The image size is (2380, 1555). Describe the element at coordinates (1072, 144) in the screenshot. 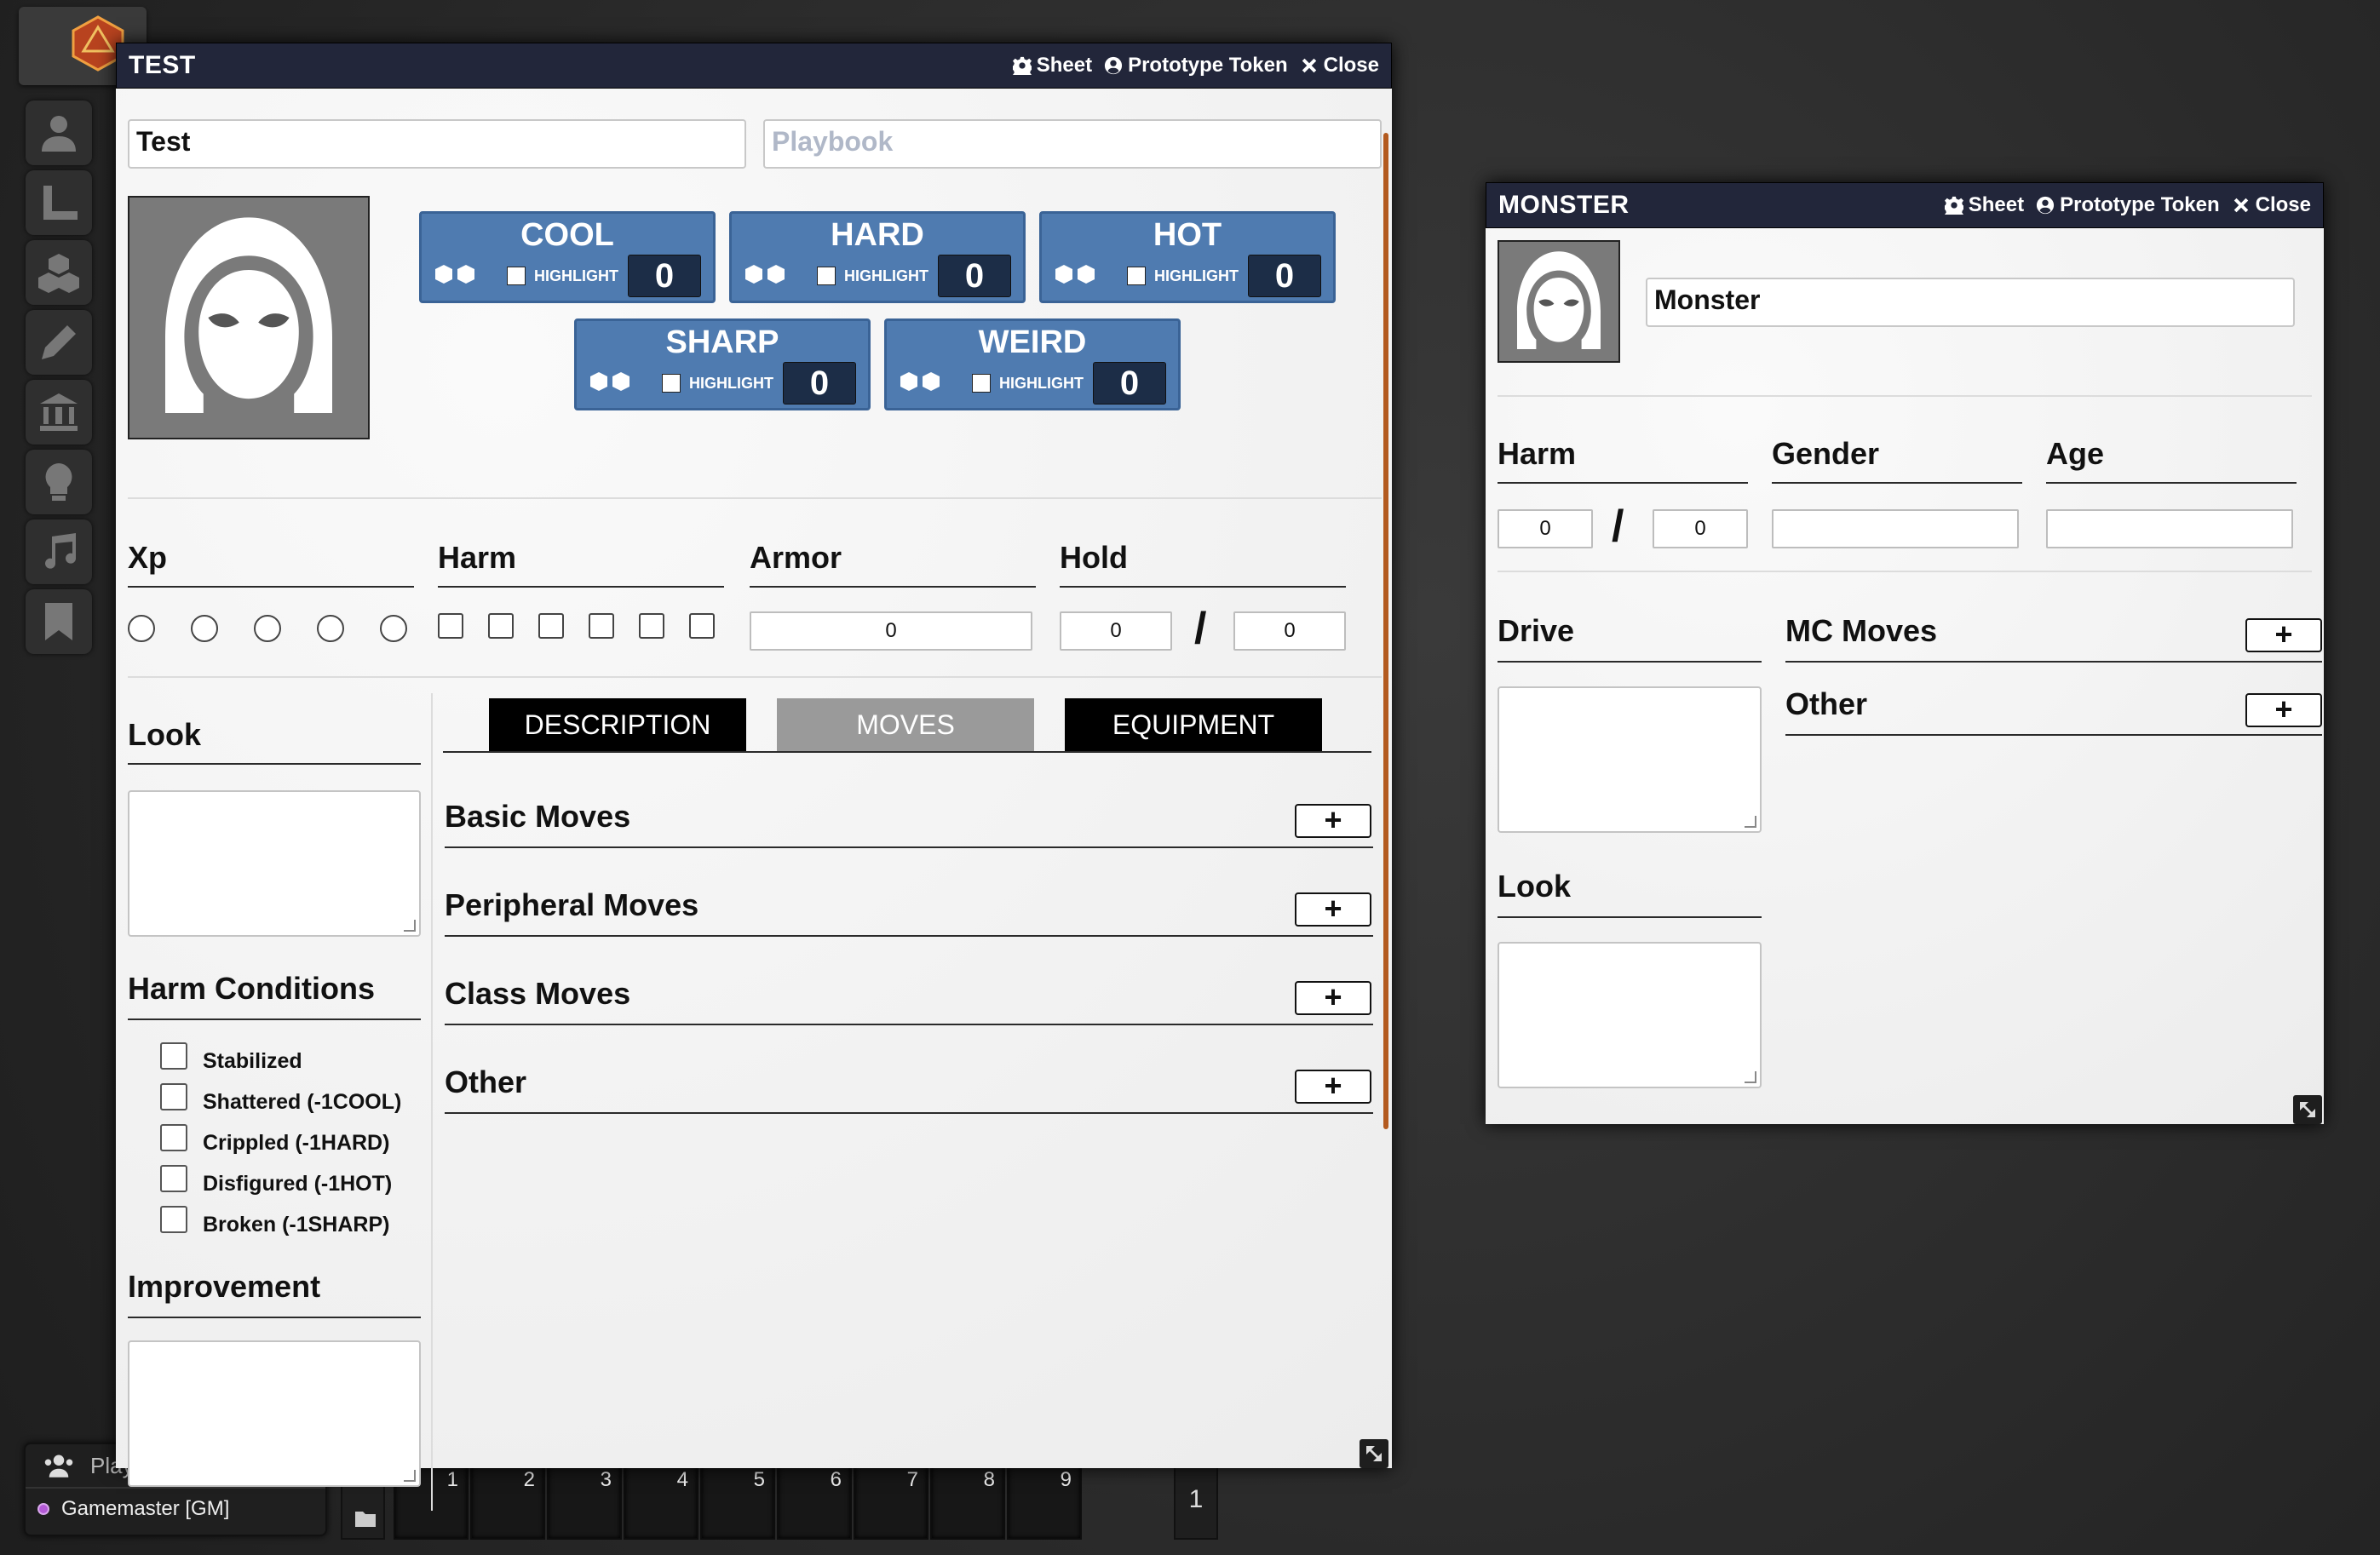

I see `playbook-input: Playbook` at that location.